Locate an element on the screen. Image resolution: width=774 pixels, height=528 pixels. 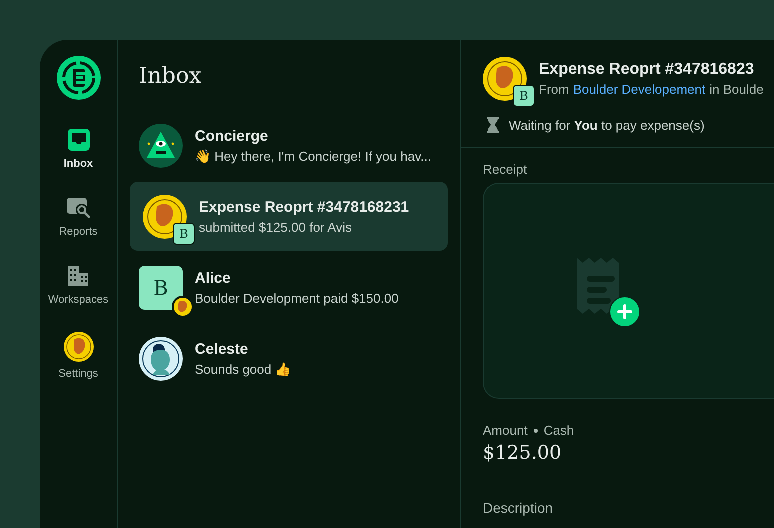
receipt-label: Receipt is located at coordinates (505, 169).